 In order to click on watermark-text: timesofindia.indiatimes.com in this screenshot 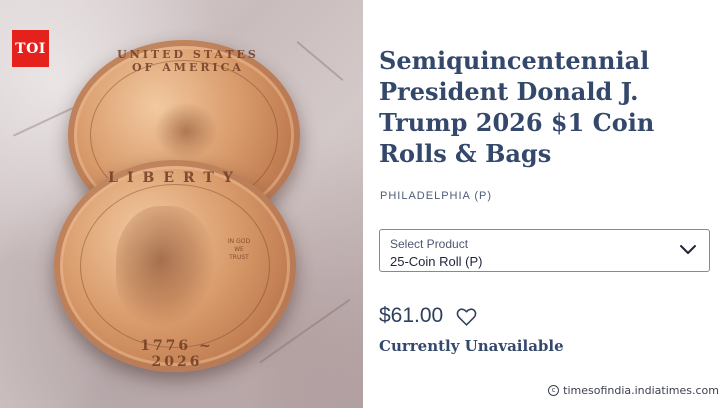, I will do `click(641, 390)`.